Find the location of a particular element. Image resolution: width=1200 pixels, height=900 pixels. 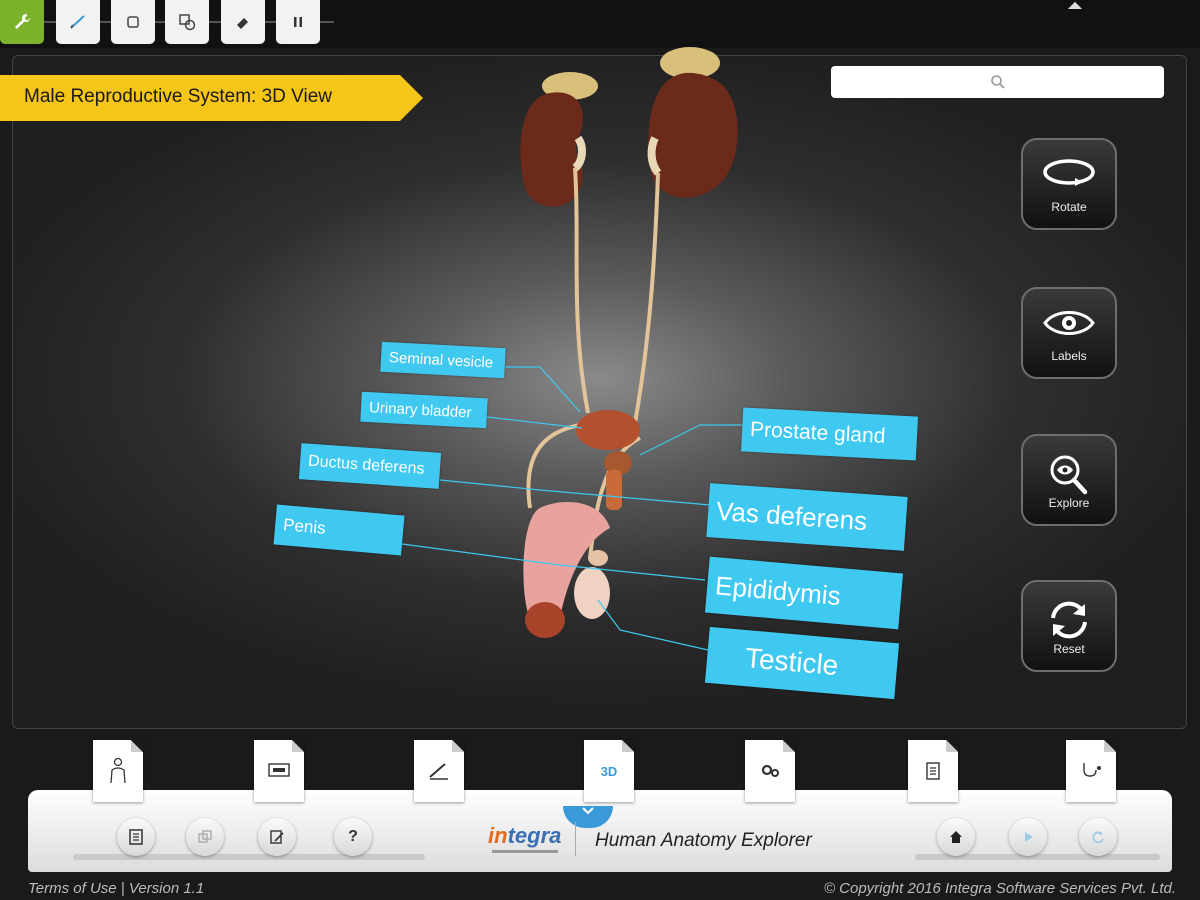

tab-draw is located at coordinates (439, 771).